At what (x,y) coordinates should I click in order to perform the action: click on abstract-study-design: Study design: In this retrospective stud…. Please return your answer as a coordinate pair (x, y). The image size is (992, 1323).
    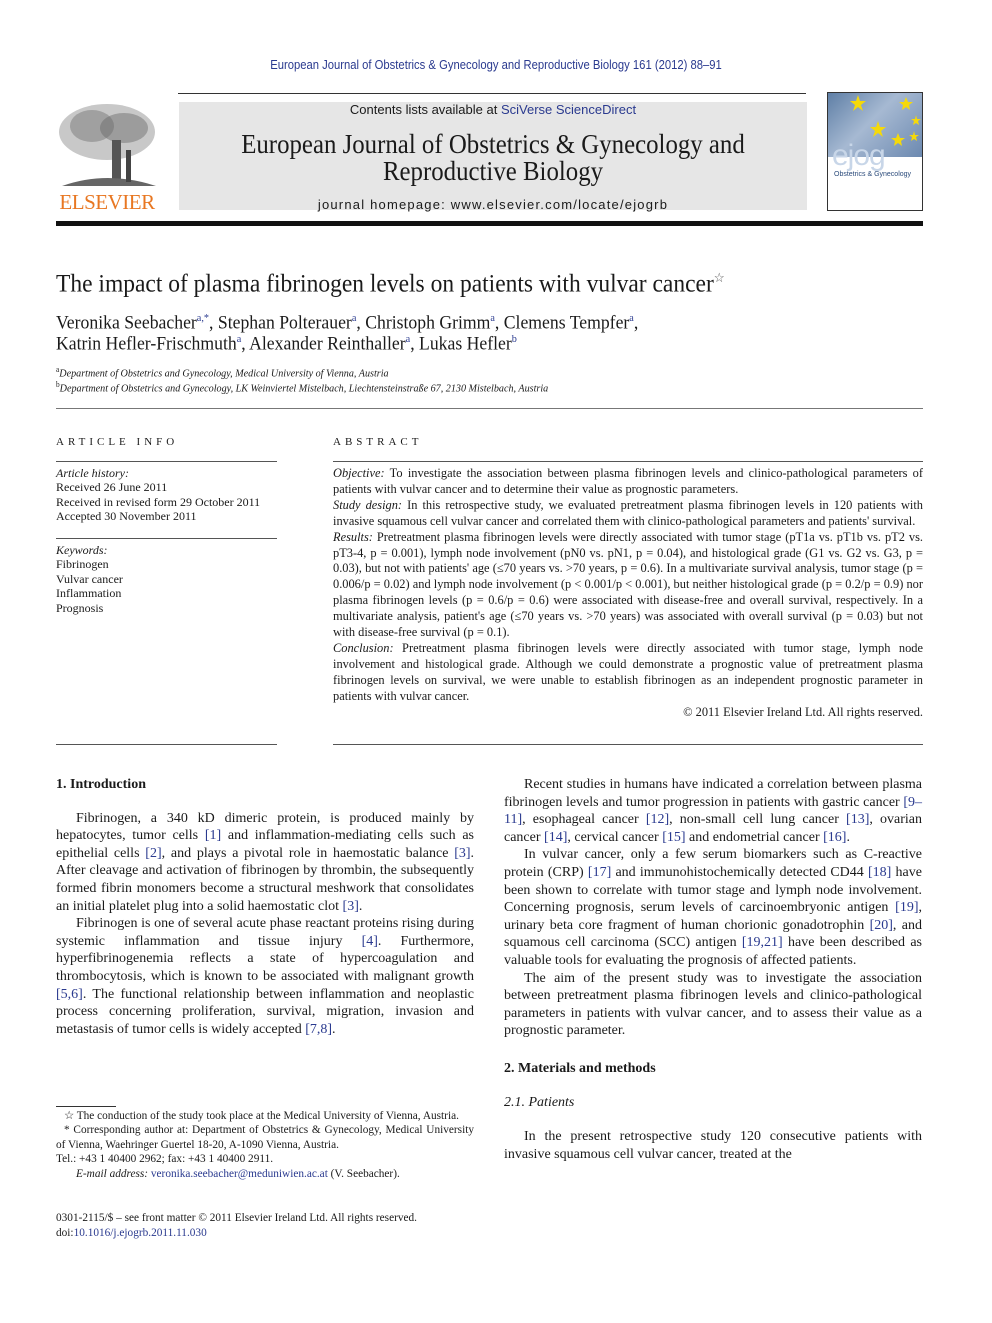
    Looking at the image, I should click on (628, 514).